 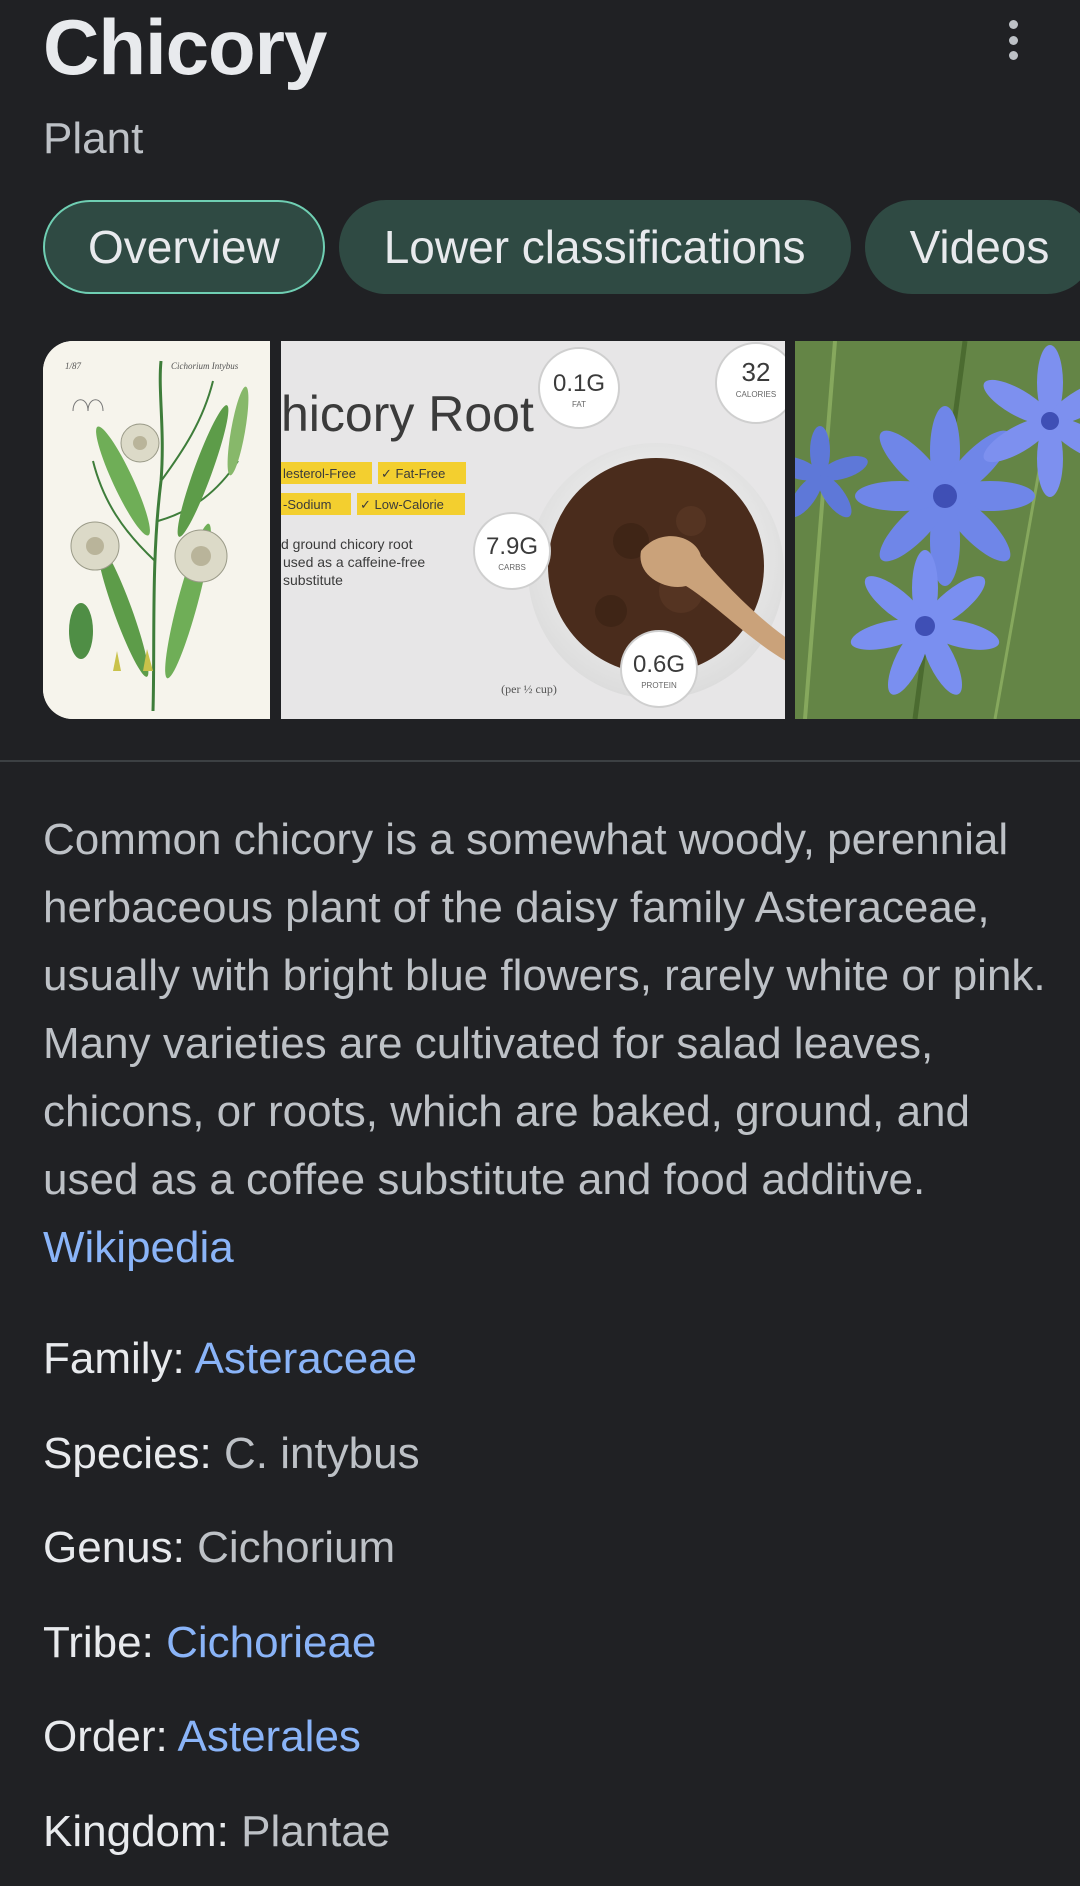 I want to click on fact-tribe: Tribe: Cichorieae, so click(x=543, y=1636).